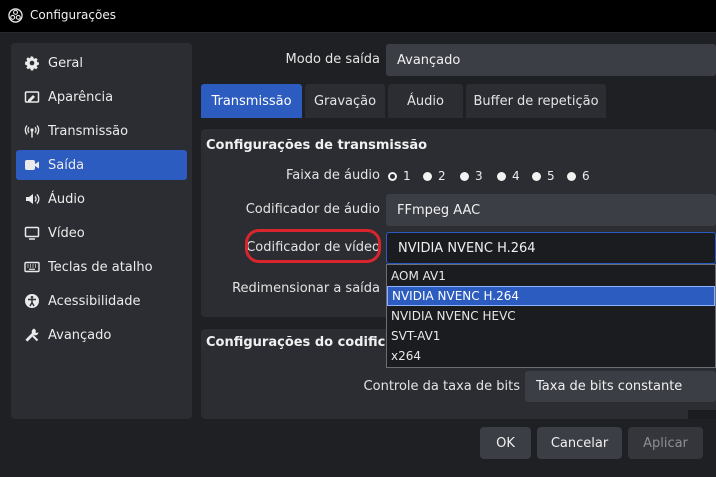  Describe the element at coordinates (665, 443) in the screenshot. I see `apply-button: Aplicar` at that location.